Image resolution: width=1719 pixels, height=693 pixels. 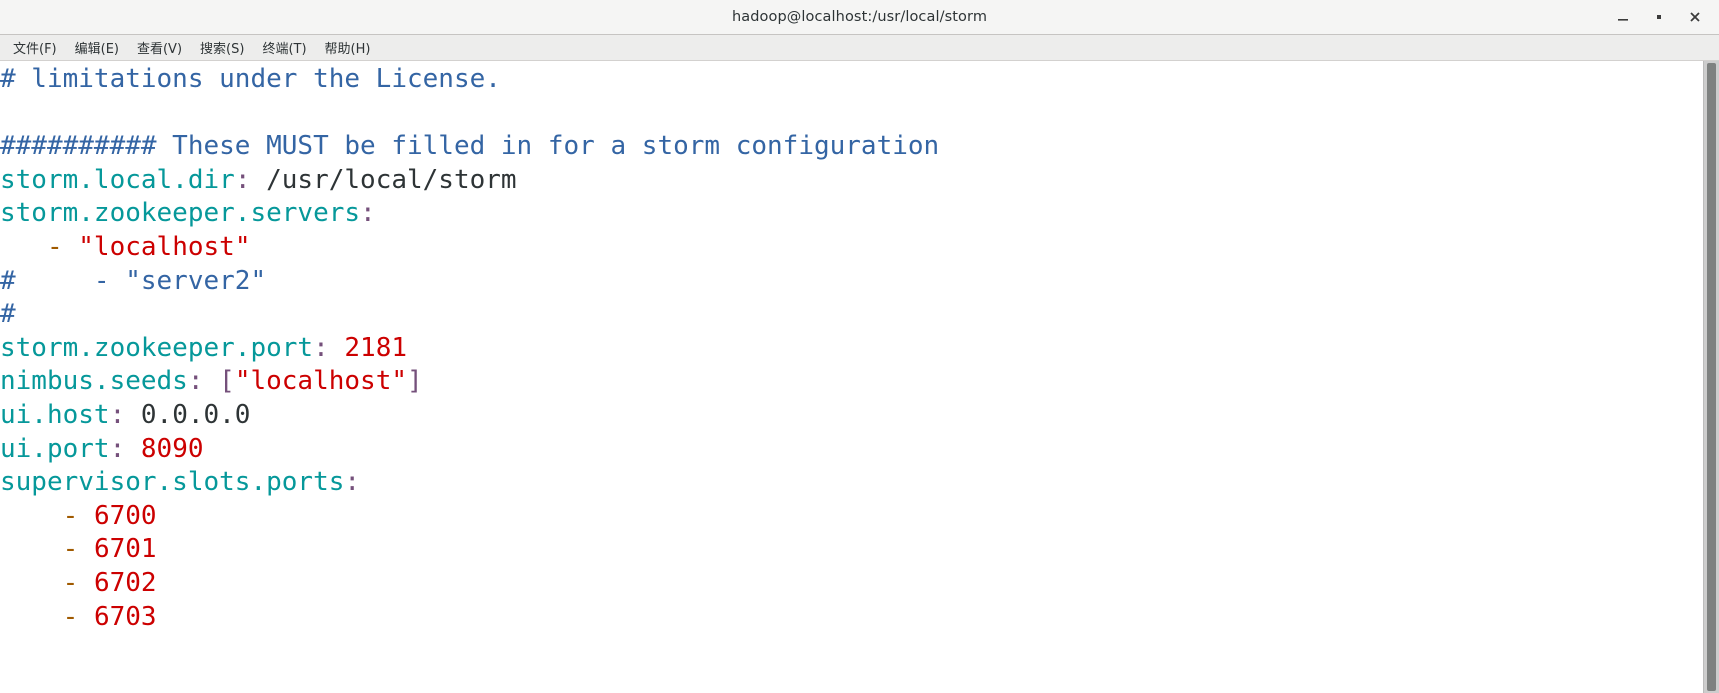 I want to click on line-ui-host: ui.host: 0.0.0.0, so click(x=851, y=416).